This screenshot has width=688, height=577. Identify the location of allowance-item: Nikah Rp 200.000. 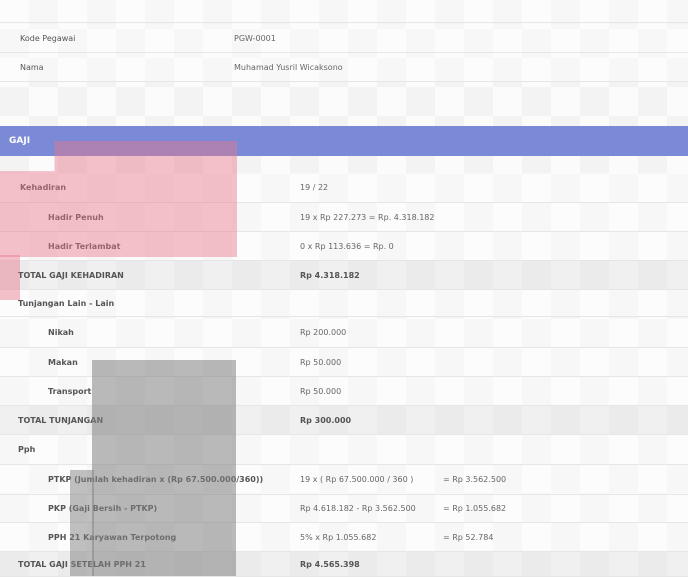
(344, 333).